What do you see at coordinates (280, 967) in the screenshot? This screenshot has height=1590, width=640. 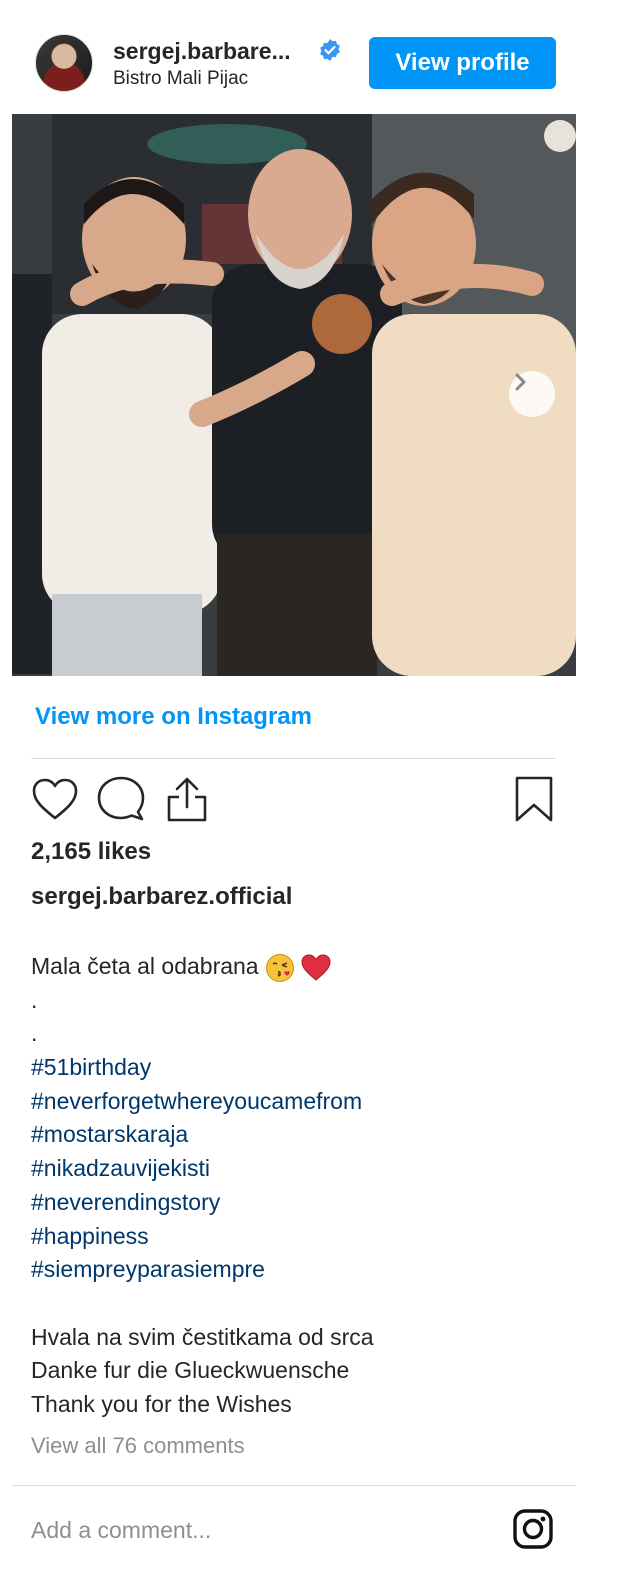 I see `kissing-face-emoji-icon` at bounding box center [280, 967].